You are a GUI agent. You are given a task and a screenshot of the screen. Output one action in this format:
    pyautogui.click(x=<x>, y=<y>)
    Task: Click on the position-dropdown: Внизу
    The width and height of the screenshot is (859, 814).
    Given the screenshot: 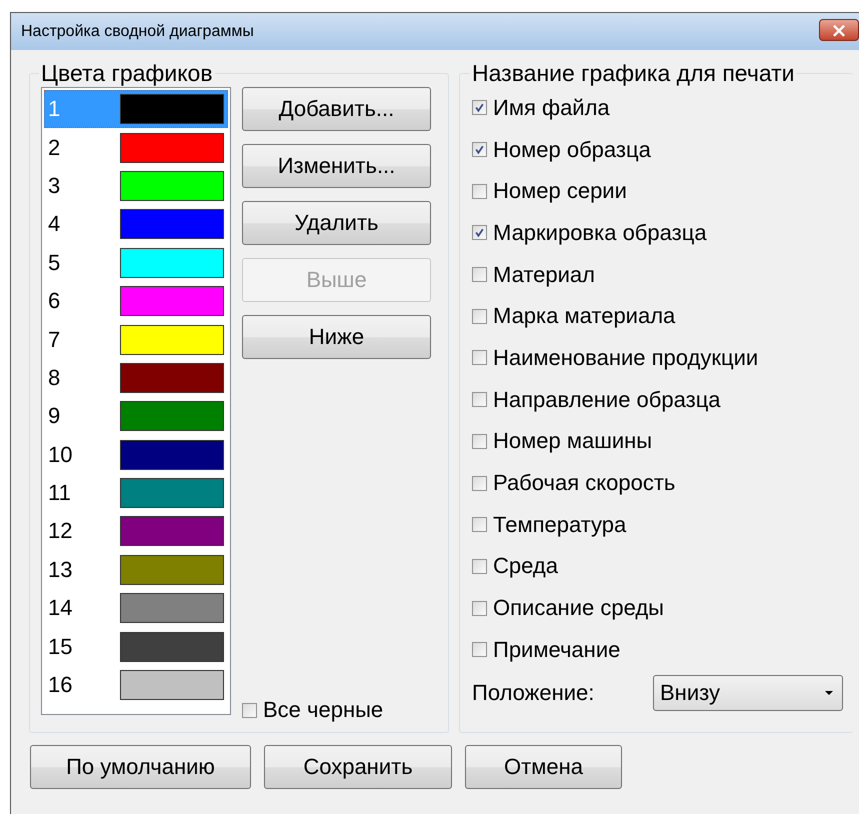 What is the action you would take?
    pyautogui.click(x=748, y=692)
    